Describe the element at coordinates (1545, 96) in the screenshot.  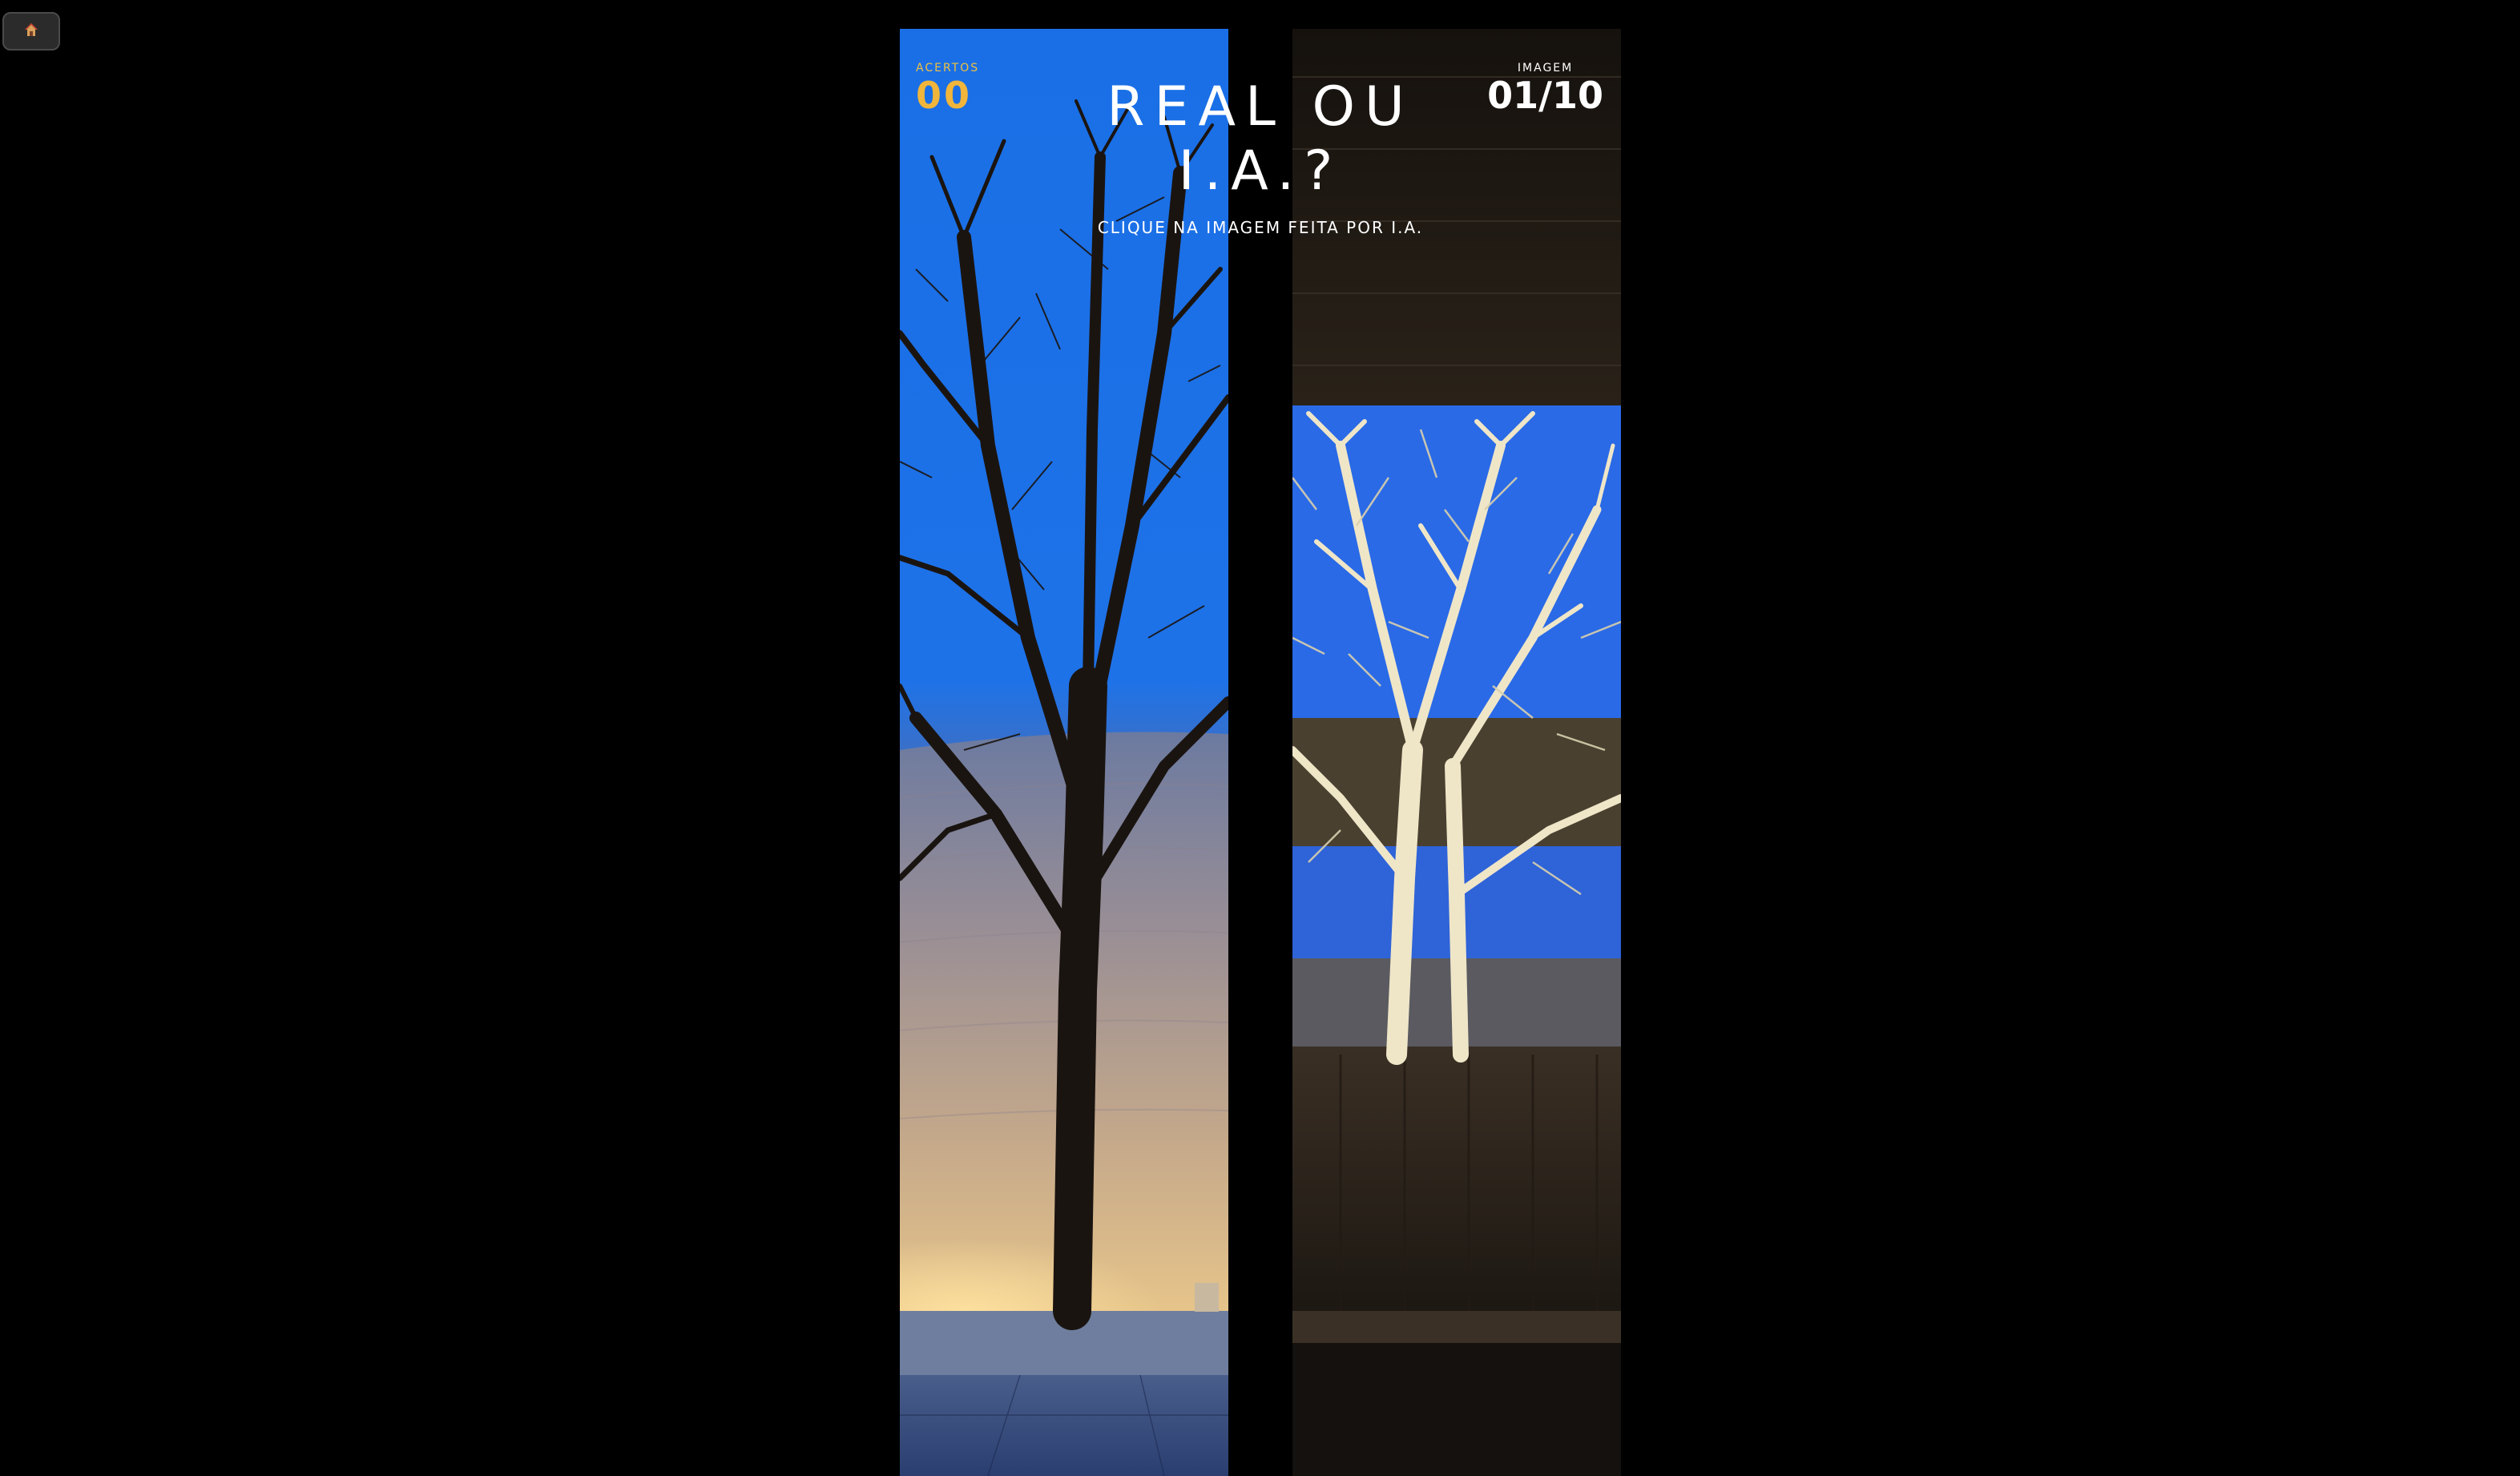
I see `image-counter-value: 01/10` at that location.